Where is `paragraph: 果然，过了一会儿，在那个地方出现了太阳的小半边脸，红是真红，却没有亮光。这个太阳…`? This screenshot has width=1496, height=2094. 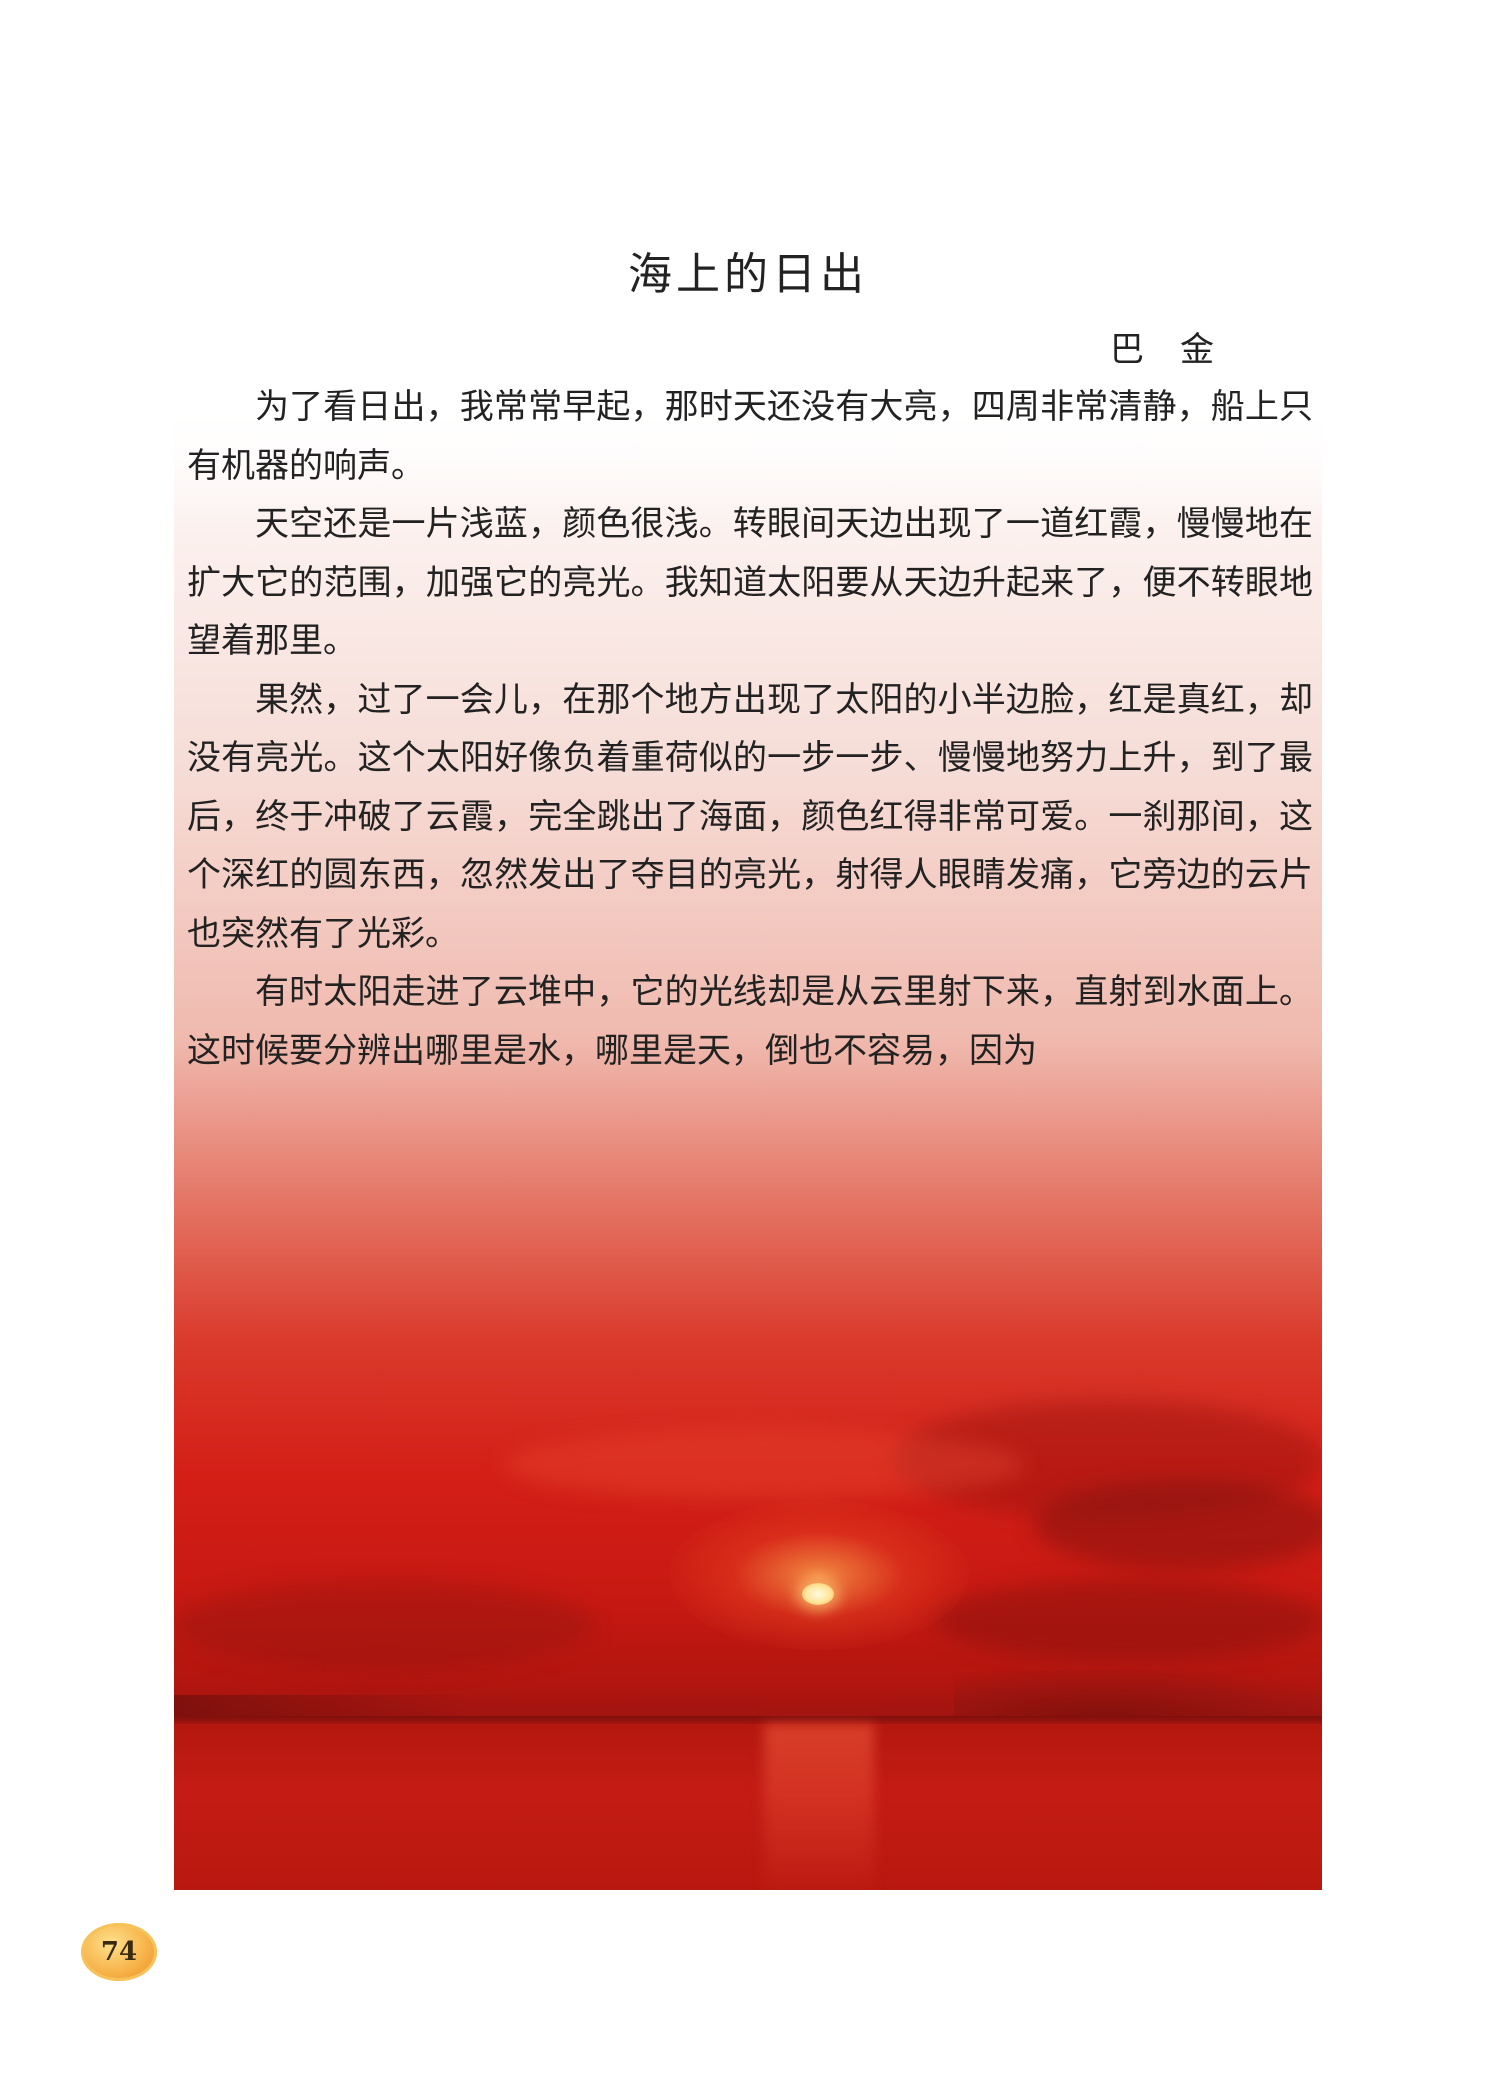
paragraph: 果然，过了一会儿，在那个地方出现了太阳的小半边脸，红是真红，却没有亮光。这个太阳… is located at coordinates (750, 816).